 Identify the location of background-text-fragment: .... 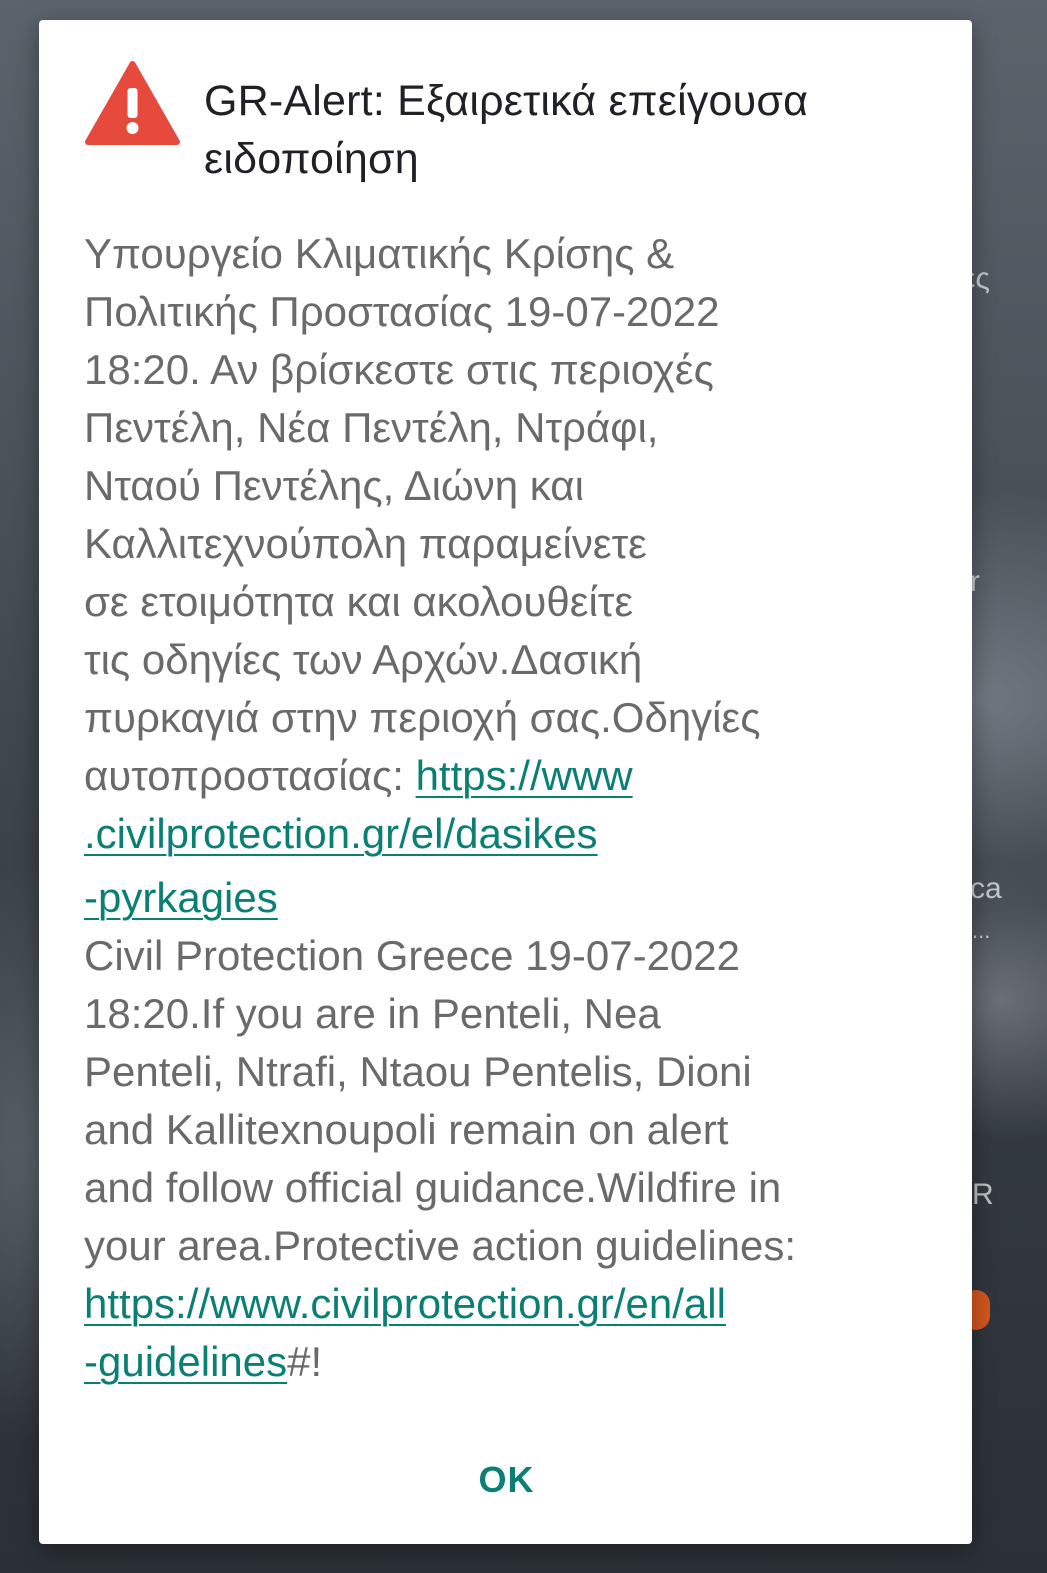
(981, 930).